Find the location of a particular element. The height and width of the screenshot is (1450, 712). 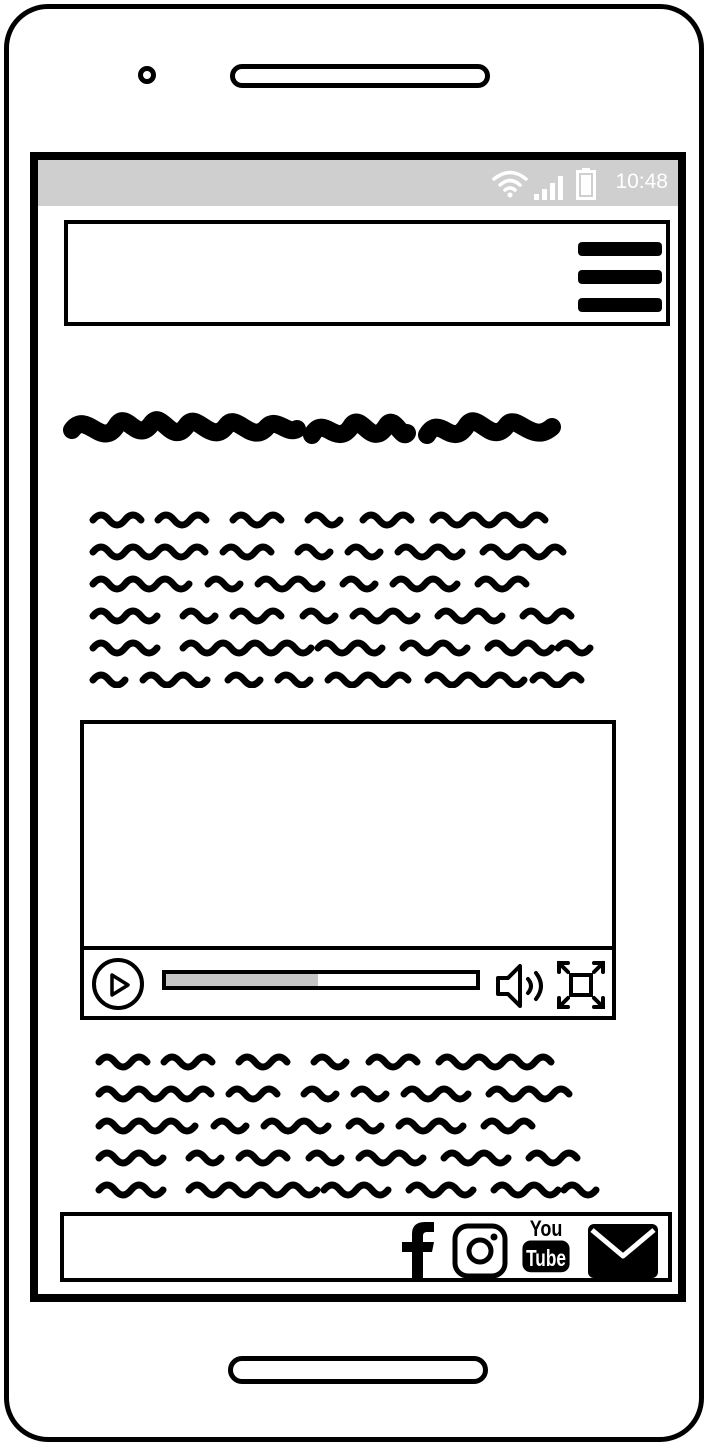

signal-icon is located at coordinates (548, 188).